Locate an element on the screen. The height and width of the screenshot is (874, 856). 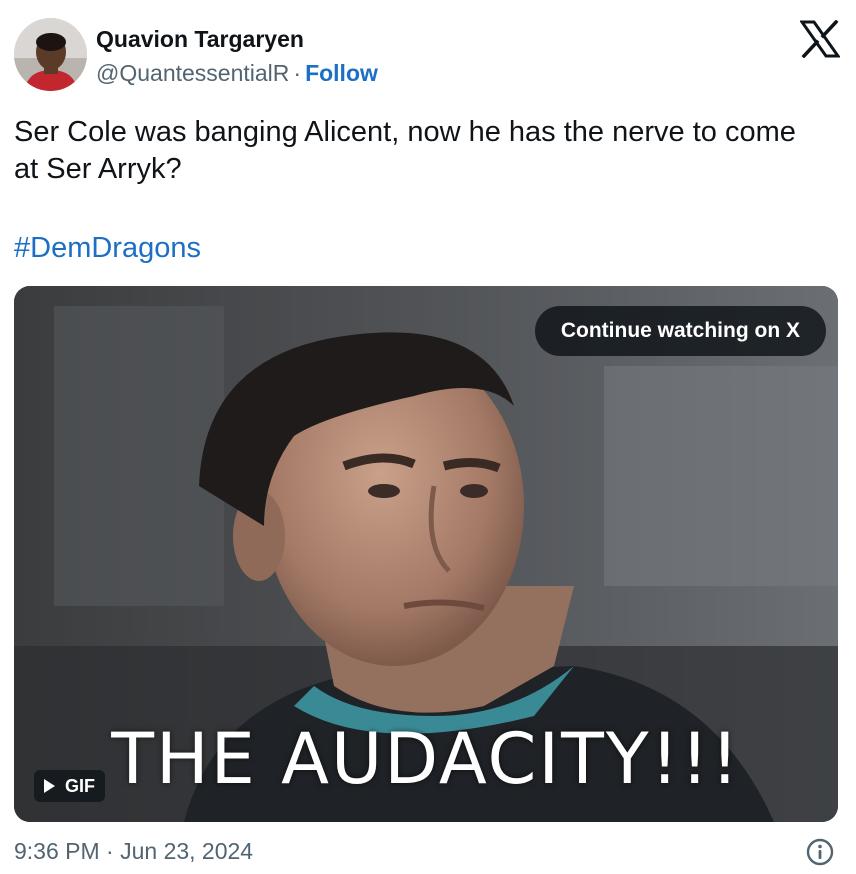
avatar is located at coordinates (50, 54).